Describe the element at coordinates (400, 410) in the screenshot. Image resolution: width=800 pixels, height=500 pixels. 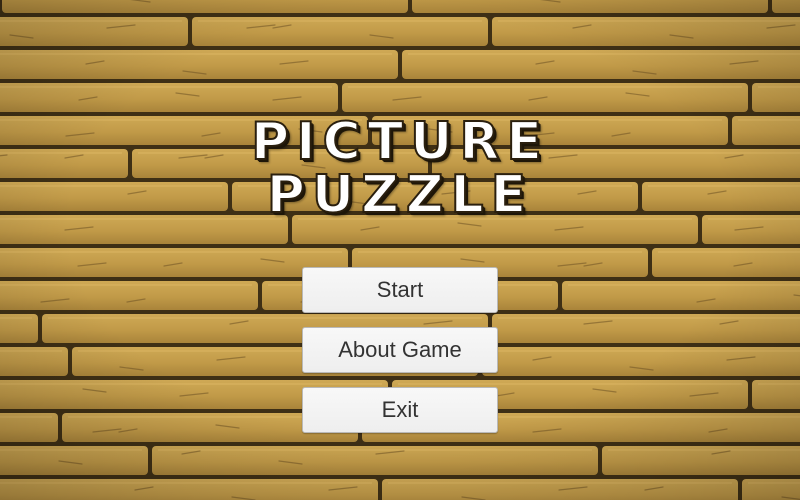
I see `exit-button: Exit` at that location.